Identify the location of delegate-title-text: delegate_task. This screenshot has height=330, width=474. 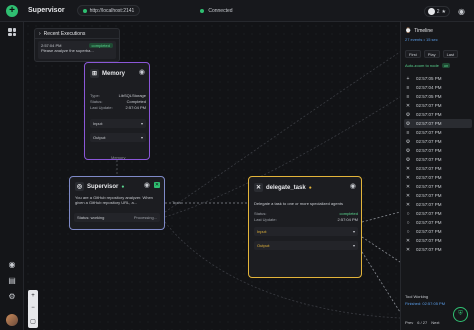
(286, 187).